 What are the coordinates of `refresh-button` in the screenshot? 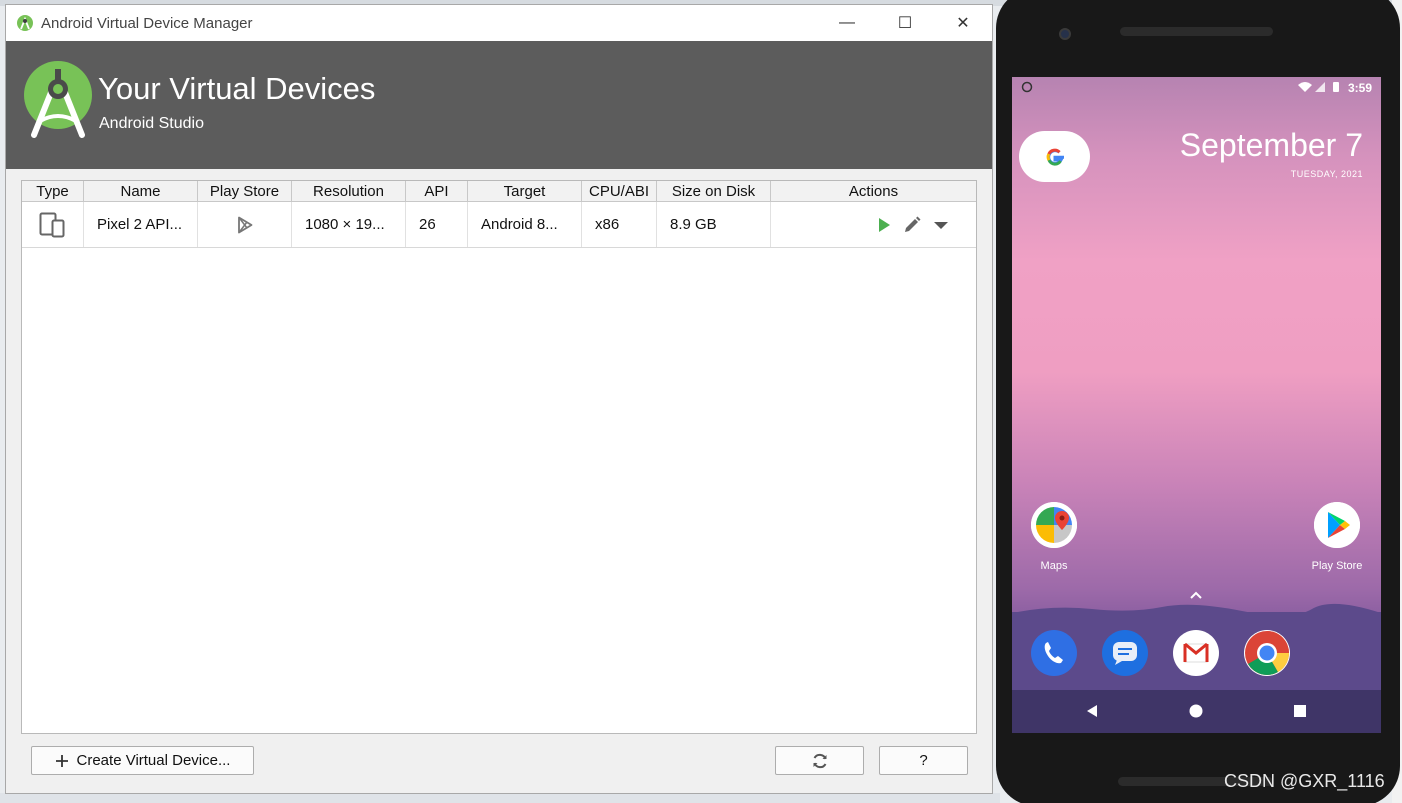 It's located at (819, 760).